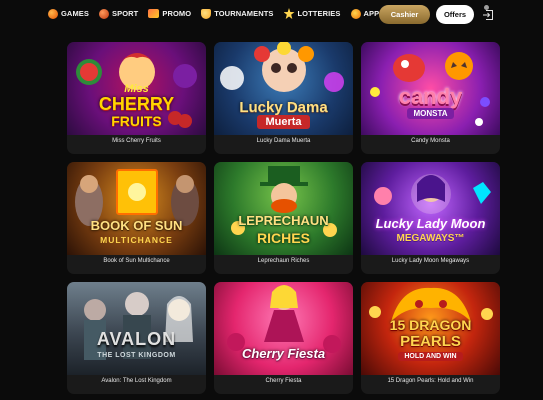 This screenshot has width=543, height=400. Describe the element at coordinates (177, 13) in the screenshot. I see `nav-promo-label: PROMO` at that location.